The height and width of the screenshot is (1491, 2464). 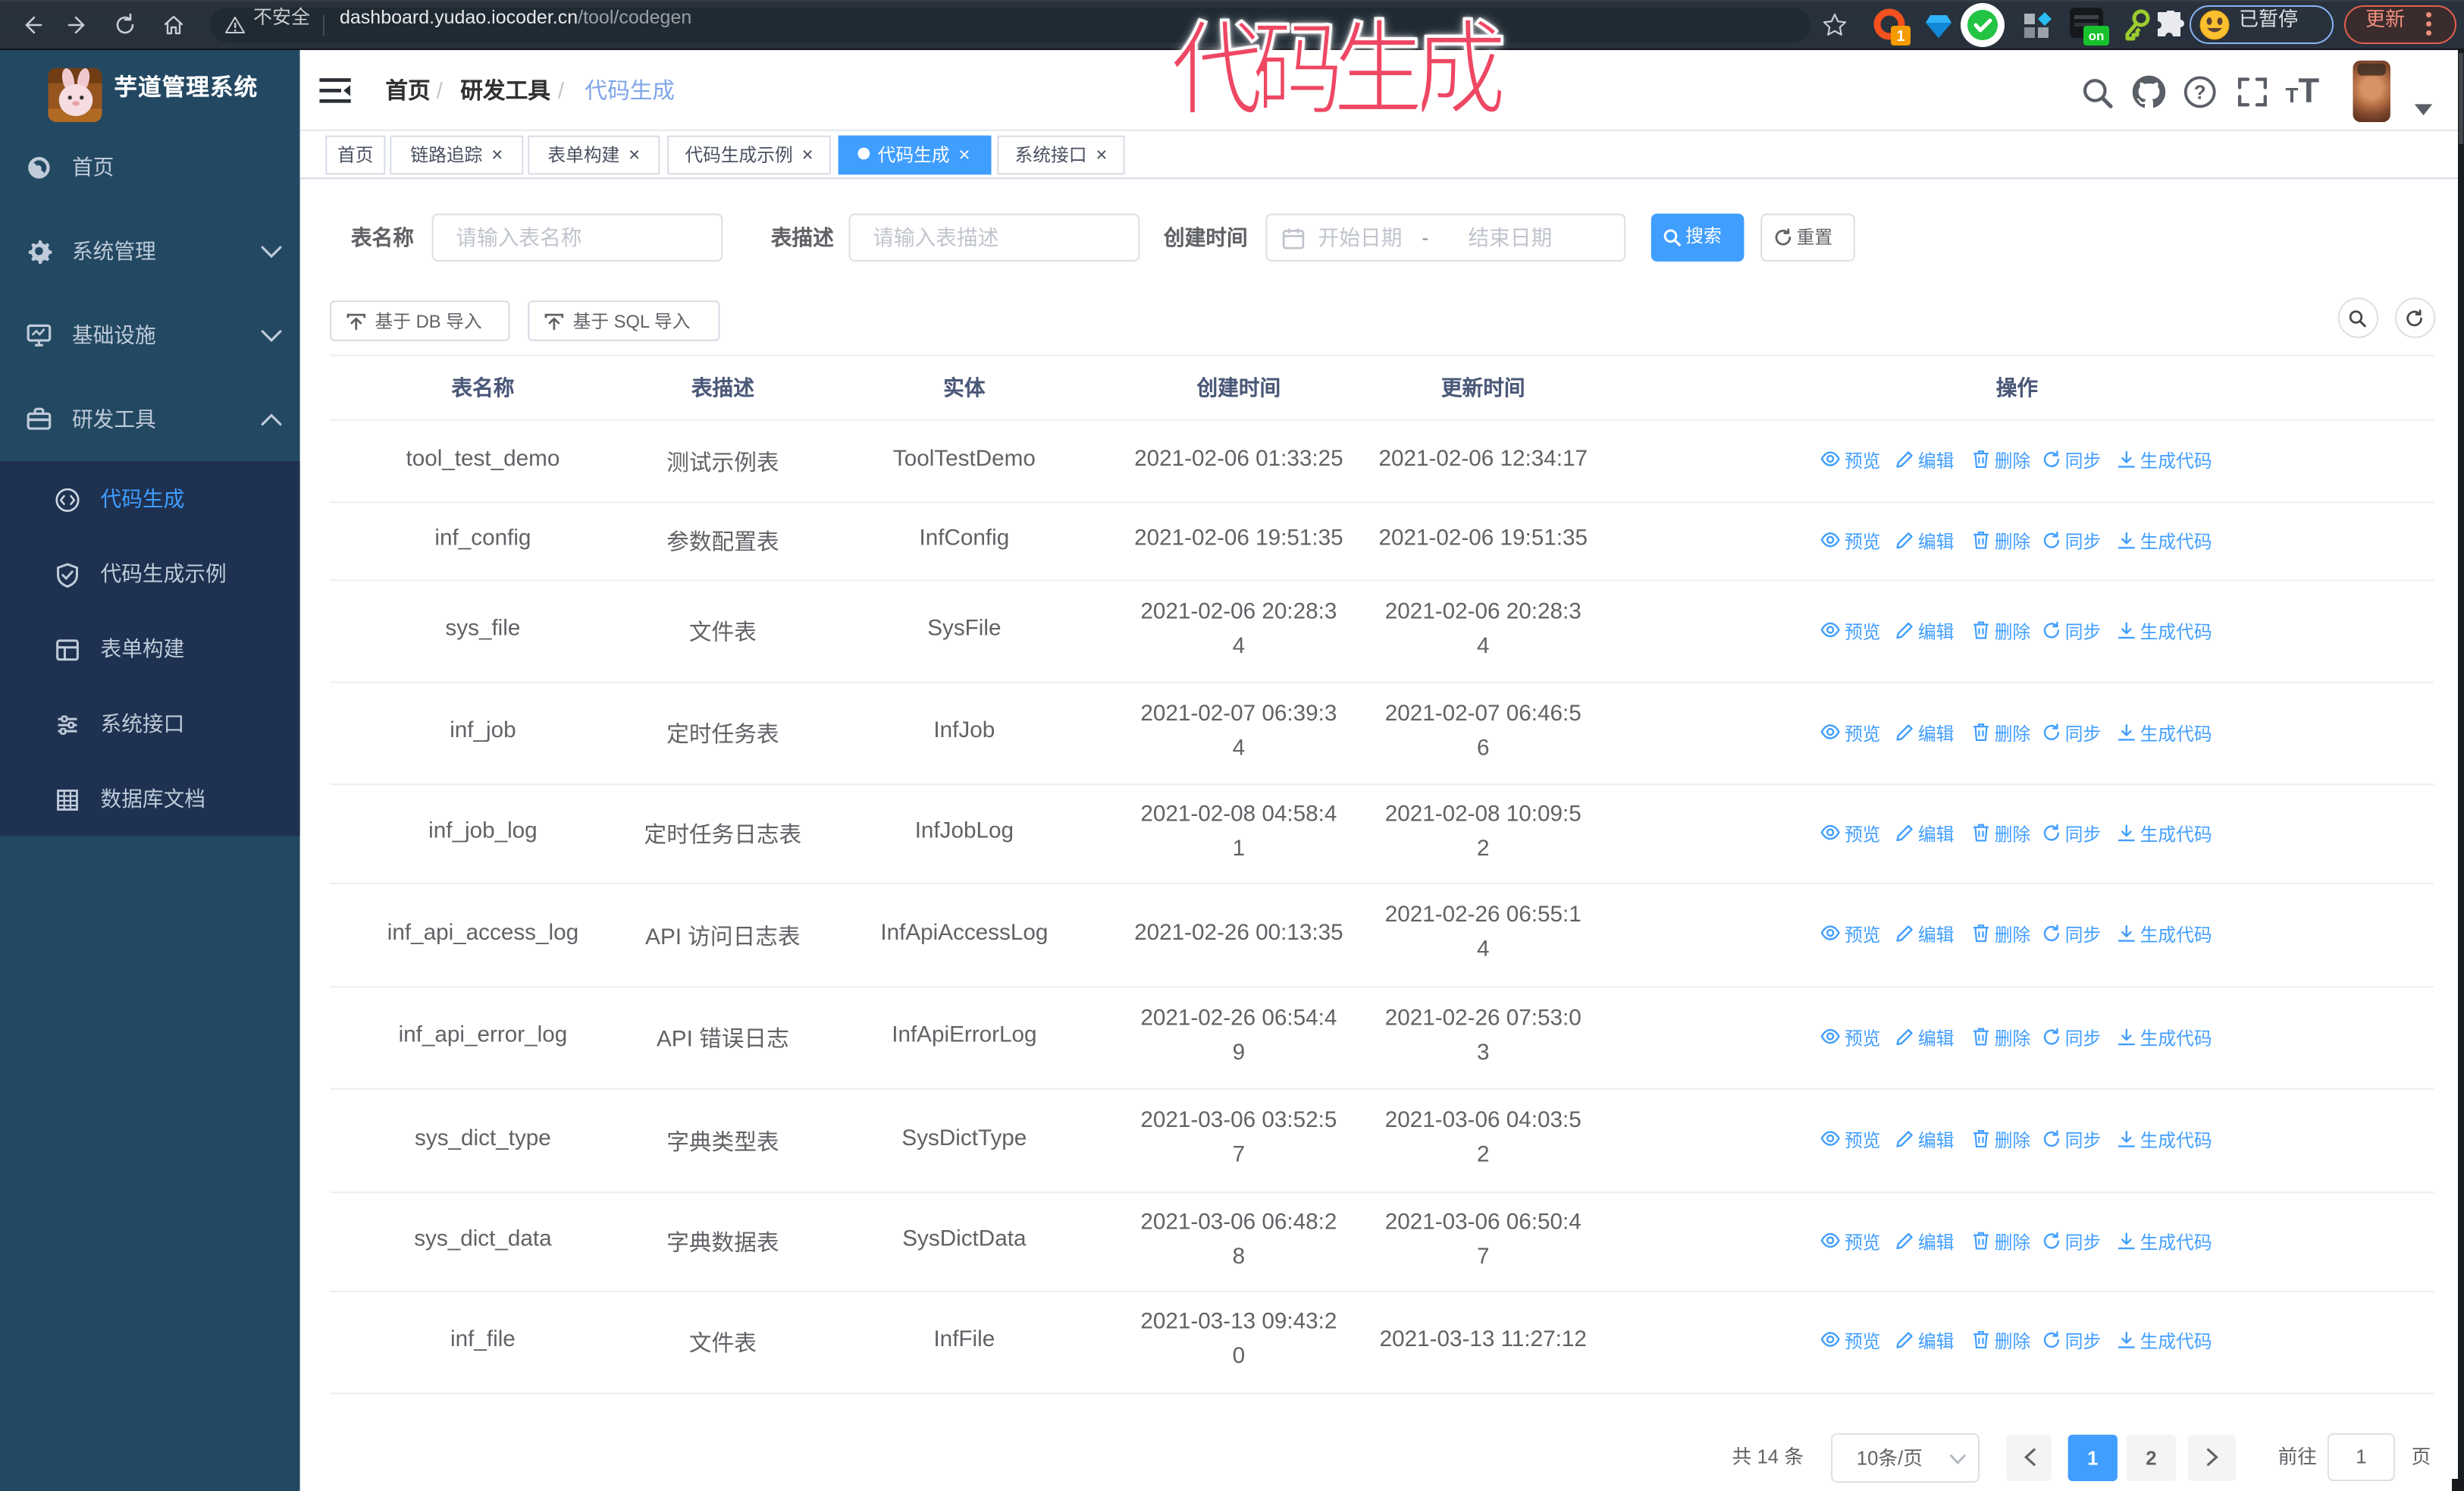 What do you see at coordinates (2097, 36) in the screenshot?
I see `svg-text: on` at bounding box center [2097, 36].